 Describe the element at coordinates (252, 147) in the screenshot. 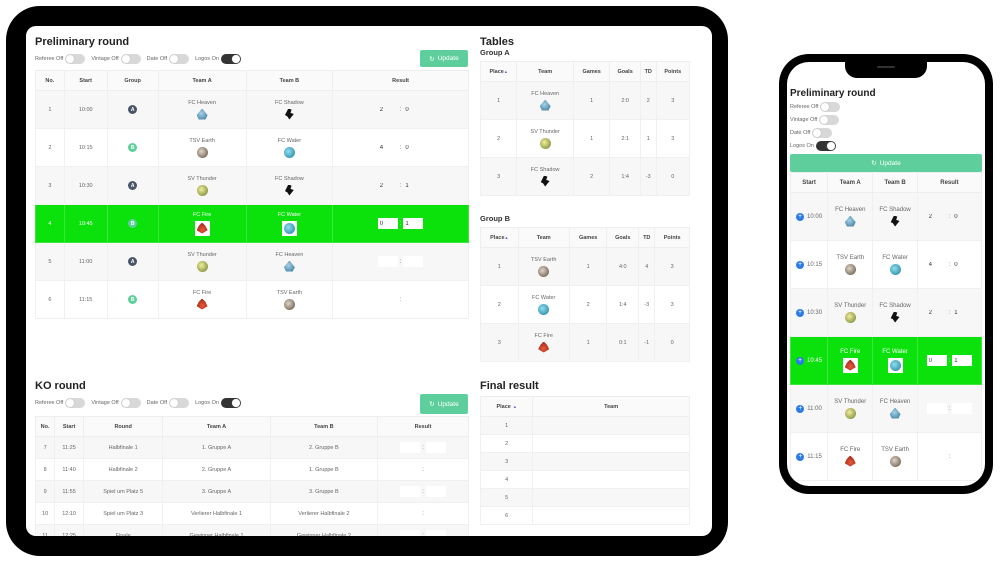

I see `match-row: 210:15 B TSV Earth FC Water:` at that location.